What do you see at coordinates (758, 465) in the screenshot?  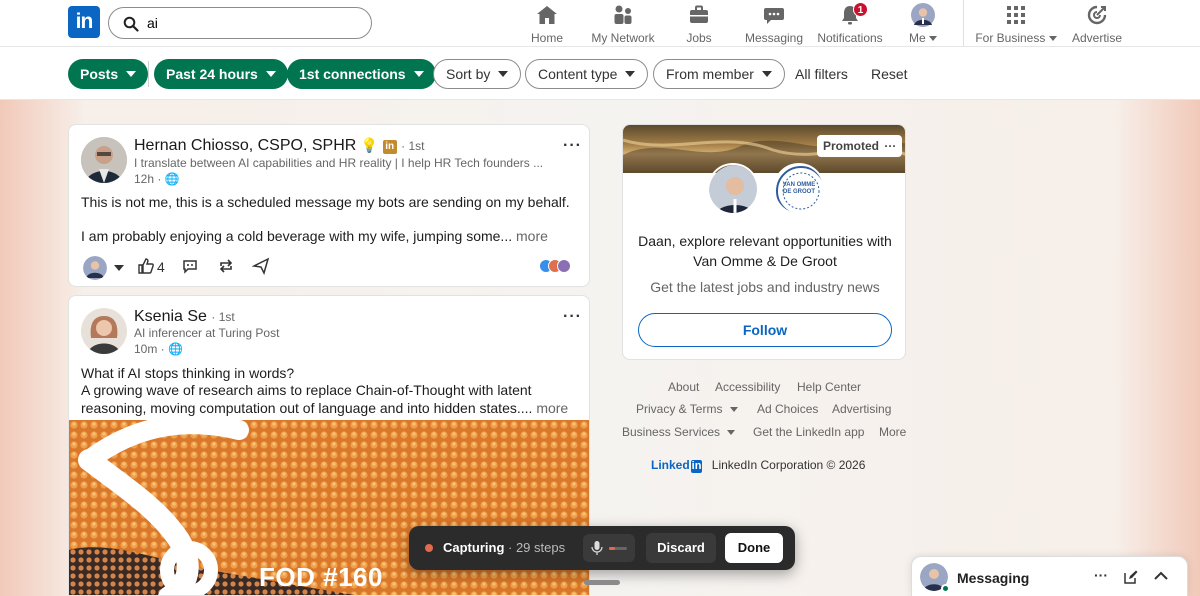 I see `footer-copyright: Linked in LinkedIn Corporation © 2026` at bounding box center [758, 465].